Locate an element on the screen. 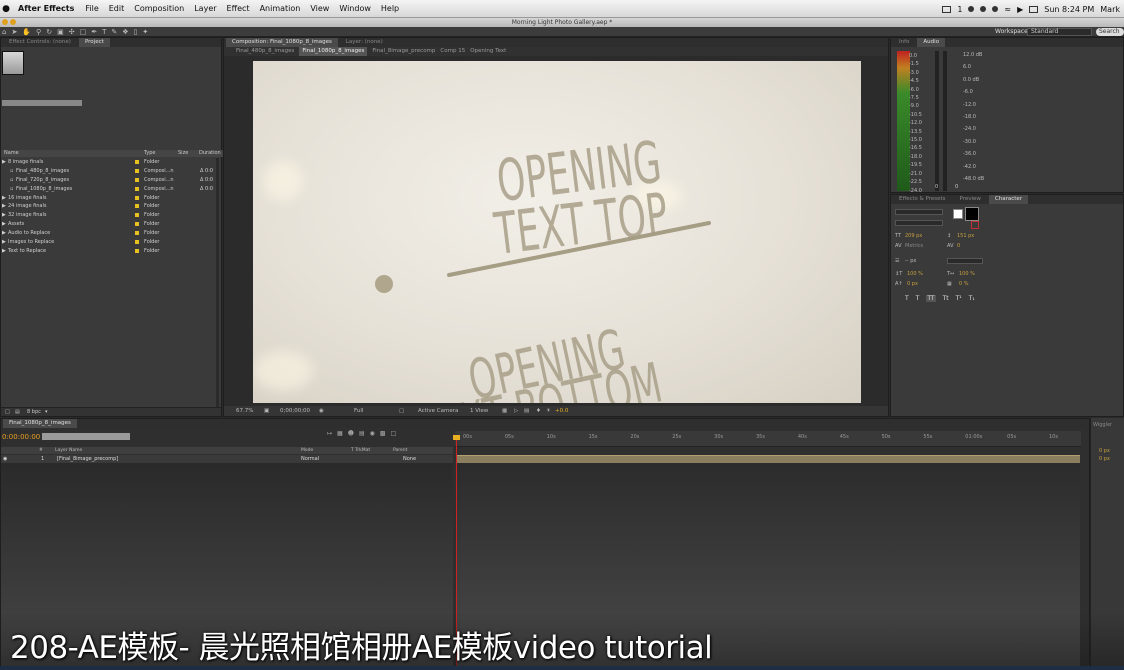 The height and width of the screenshot is (670, 1124). region-of-interest-icon: ▢ is located at coordinates (401, 411).